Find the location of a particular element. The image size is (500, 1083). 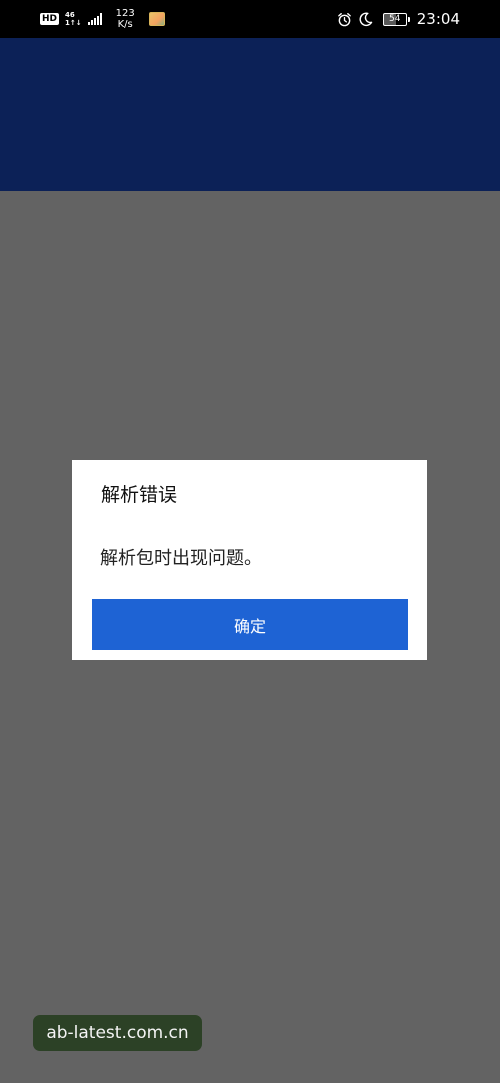

hd-icon: HD is located at coordinates (50, 19).